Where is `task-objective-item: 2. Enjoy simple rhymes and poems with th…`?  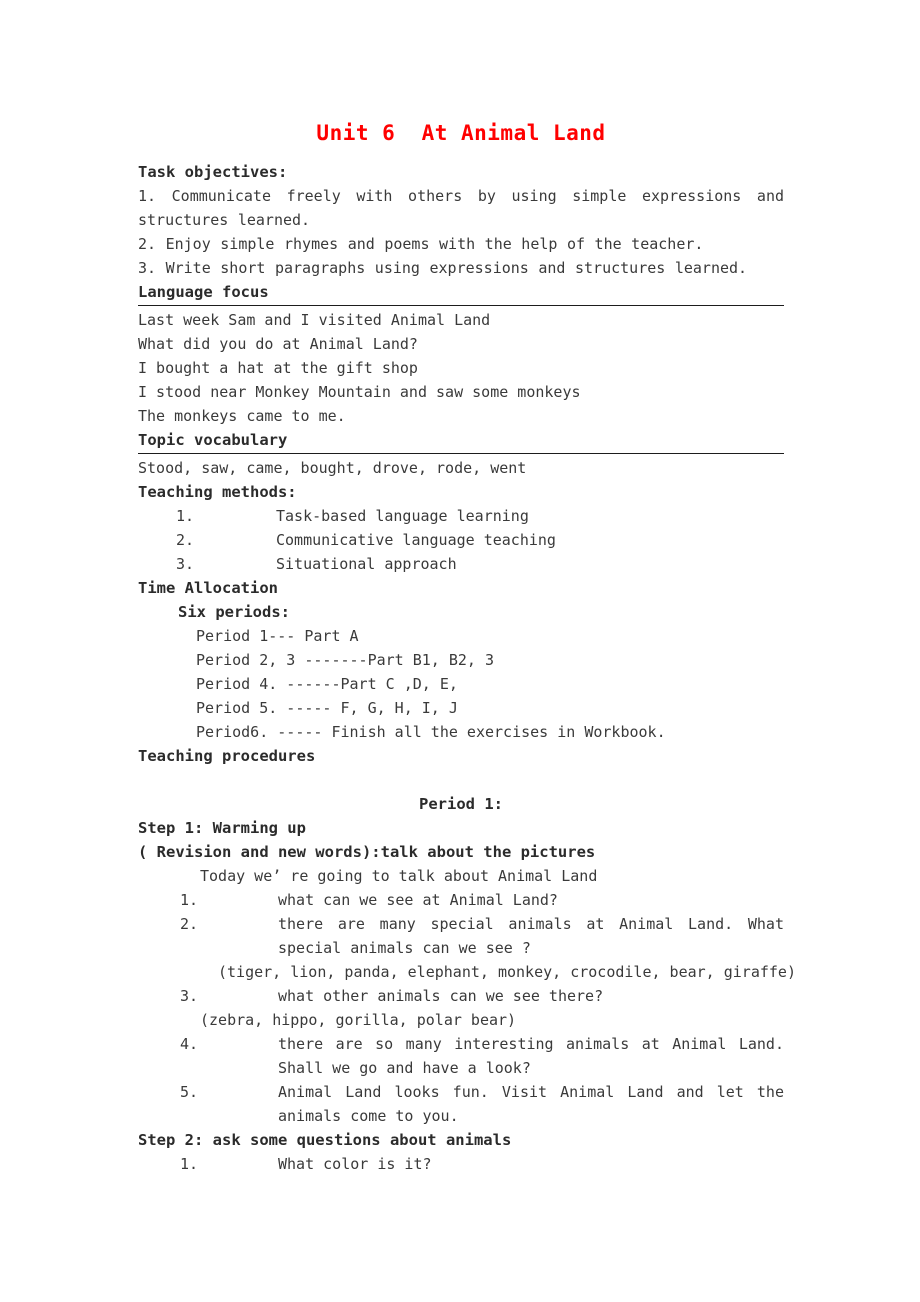
task-objective-item: 2. Enjoy simple rhymes and poems with th… is located at coordinates (421, 244).